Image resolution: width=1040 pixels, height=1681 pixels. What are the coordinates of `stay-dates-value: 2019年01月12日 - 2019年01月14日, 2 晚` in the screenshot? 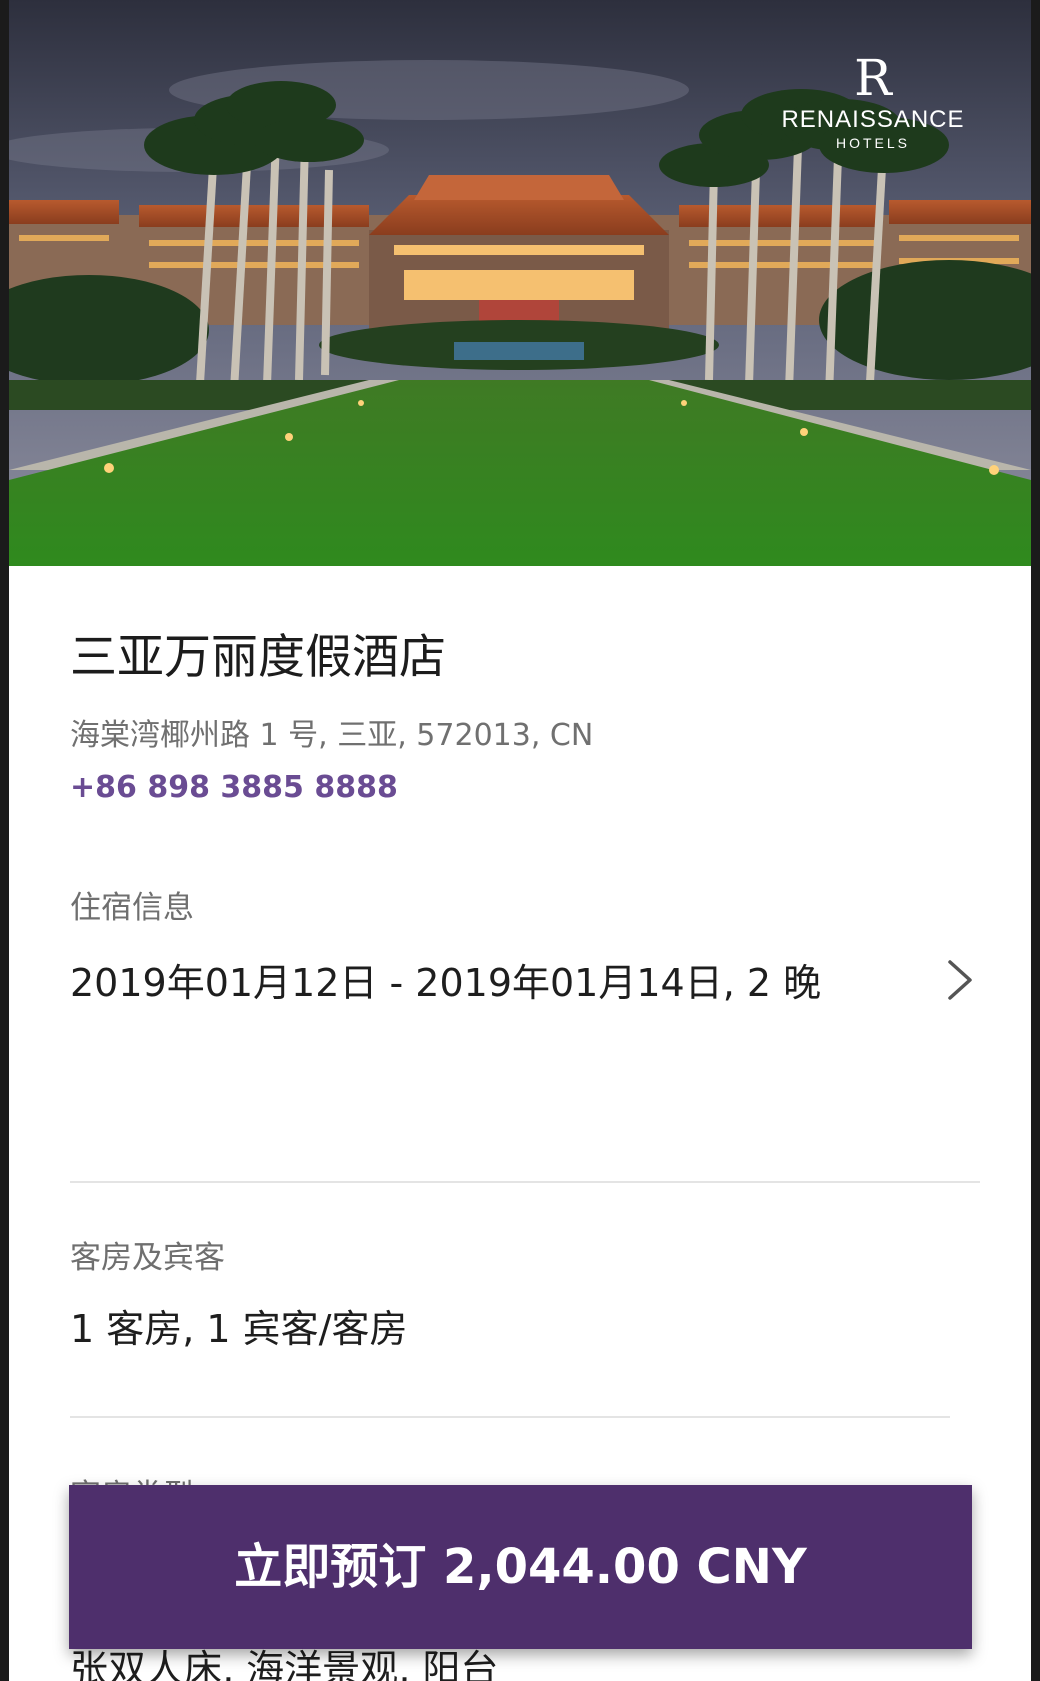 It's located at (446, 983).